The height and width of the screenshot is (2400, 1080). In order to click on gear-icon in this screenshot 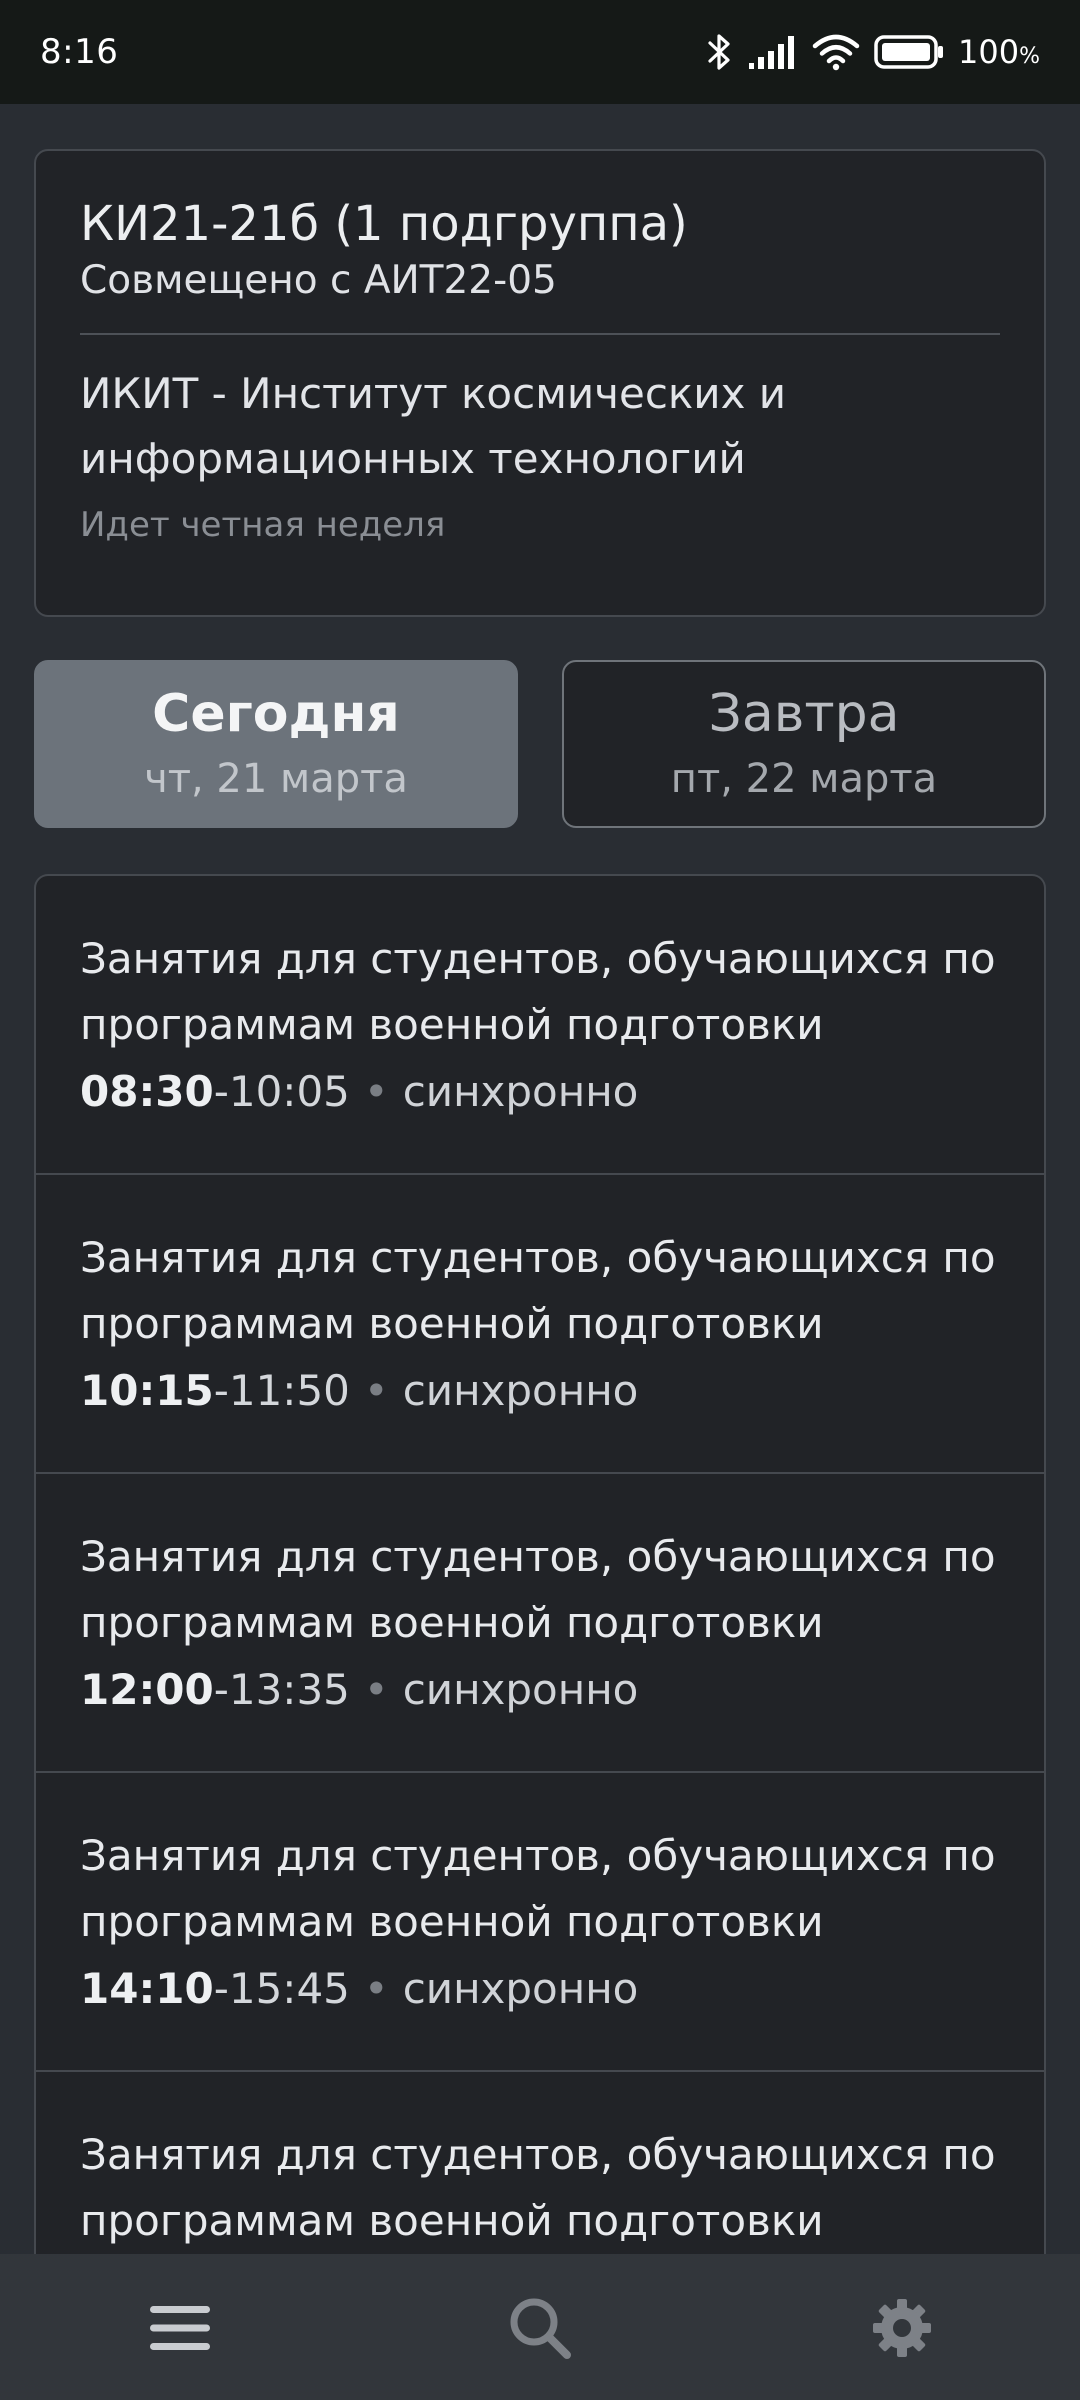, I will do `click(902, 2330)`.